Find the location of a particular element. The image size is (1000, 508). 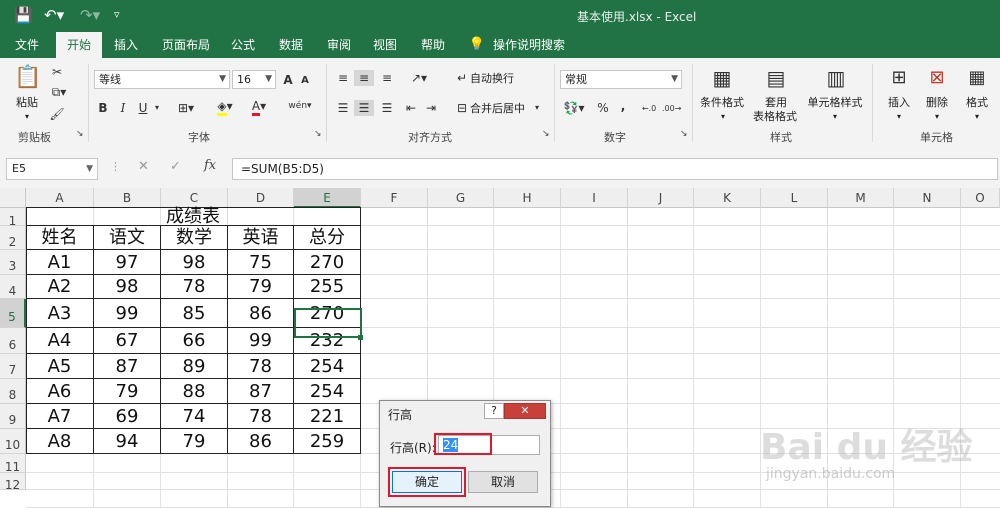

tab-insert: 插入 is located at coordinates (126, 45).